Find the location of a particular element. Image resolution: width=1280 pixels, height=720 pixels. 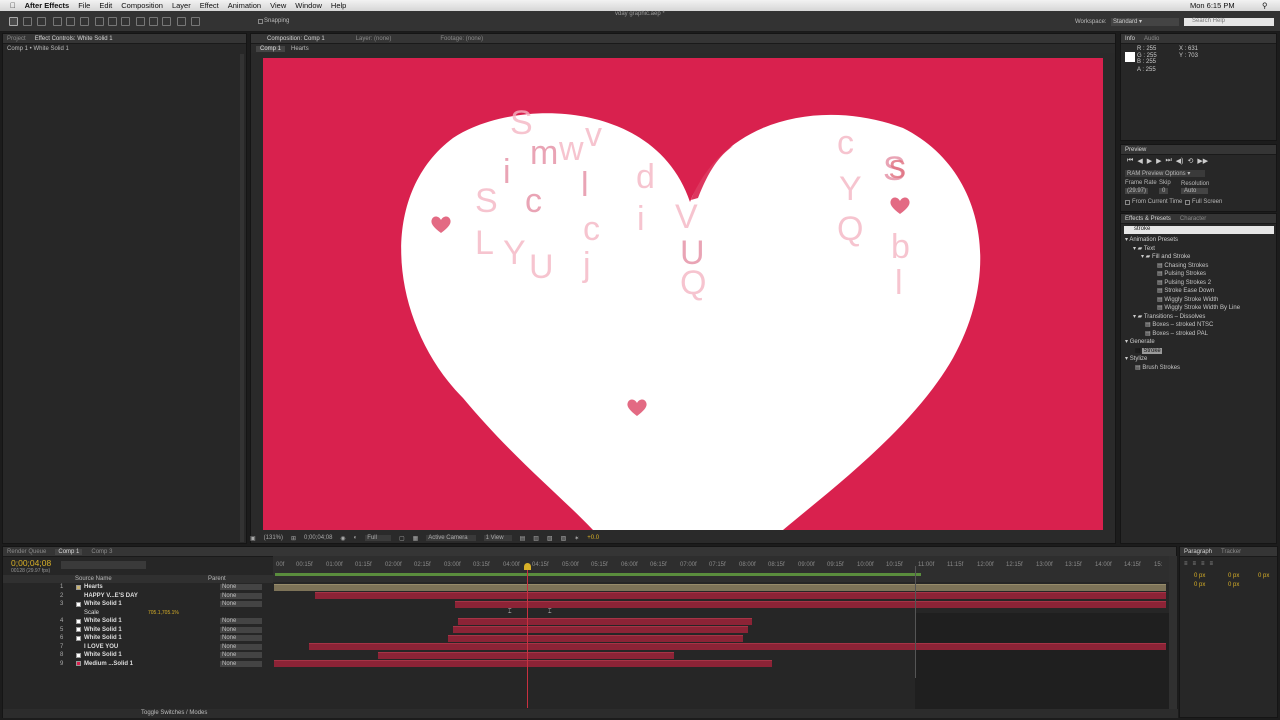

tree-folder: ▾ Animation Presets is located at coordinates (1199, 240).